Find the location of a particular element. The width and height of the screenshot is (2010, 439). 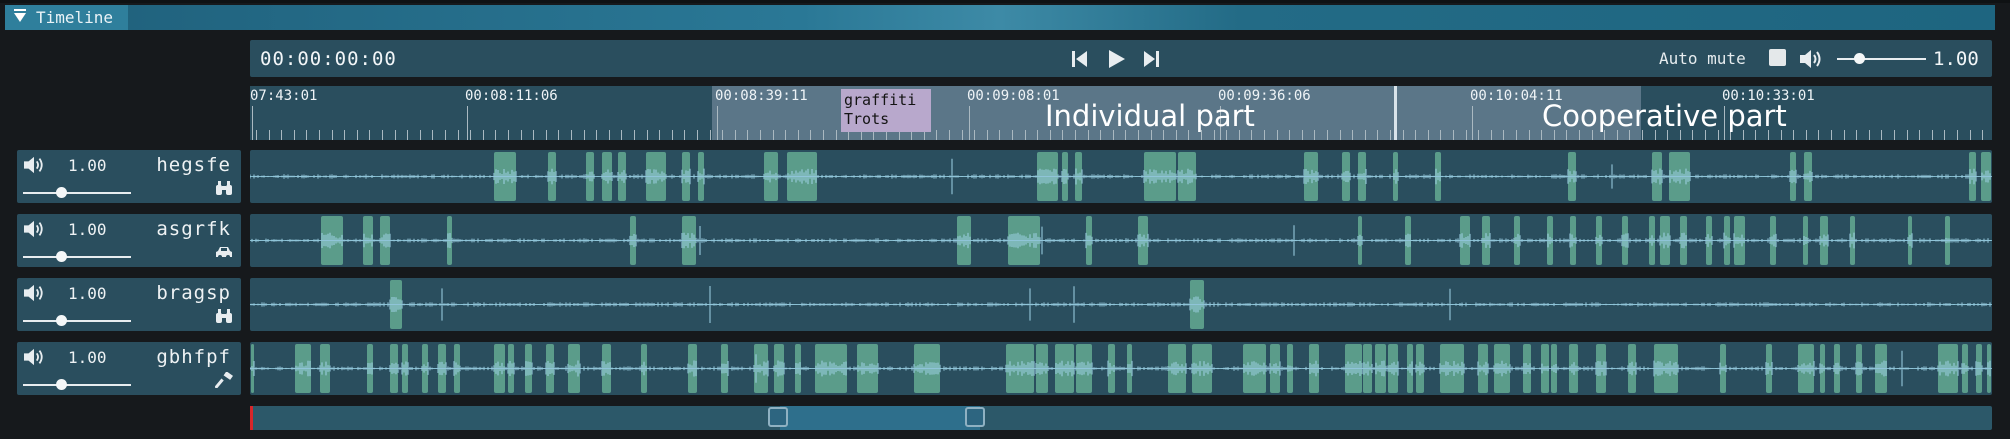

timeline-header-tab: Timeline is located at coordinates (66, 17).